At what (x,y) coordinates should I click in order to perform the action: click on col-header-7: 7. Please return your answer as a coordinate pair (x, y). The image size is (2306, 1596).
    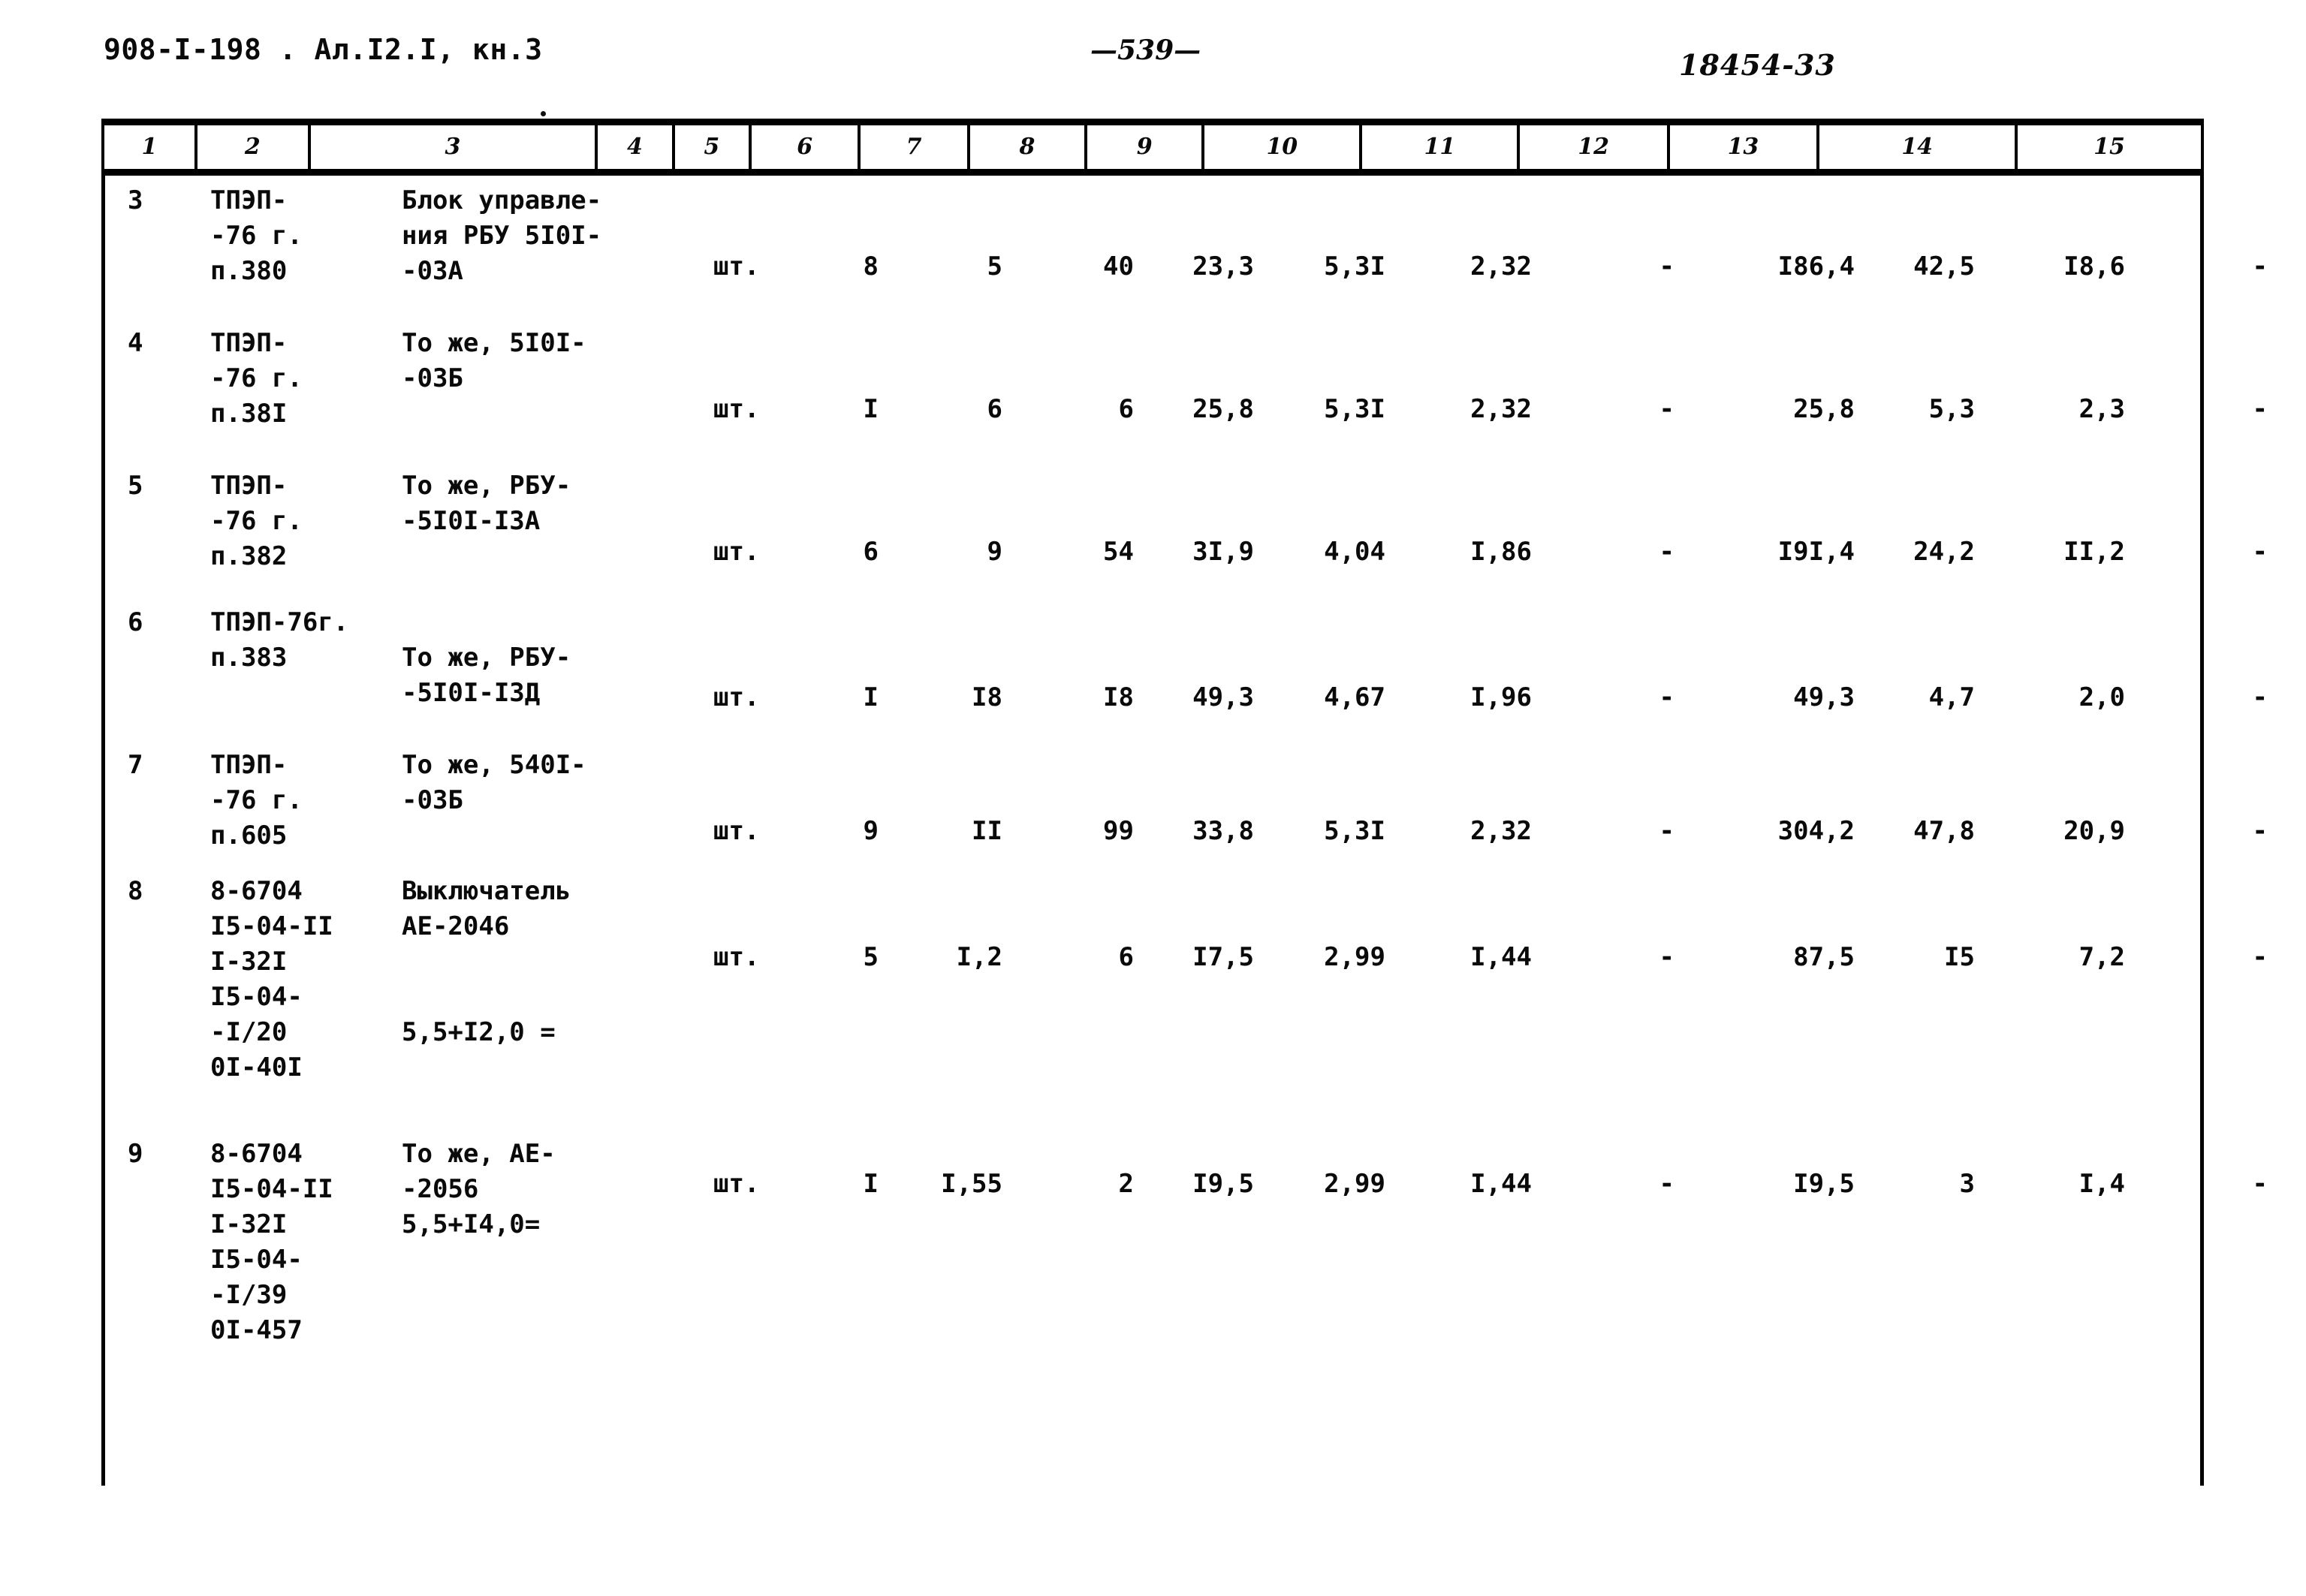
    Looking at the image, I should click on (914, 147).